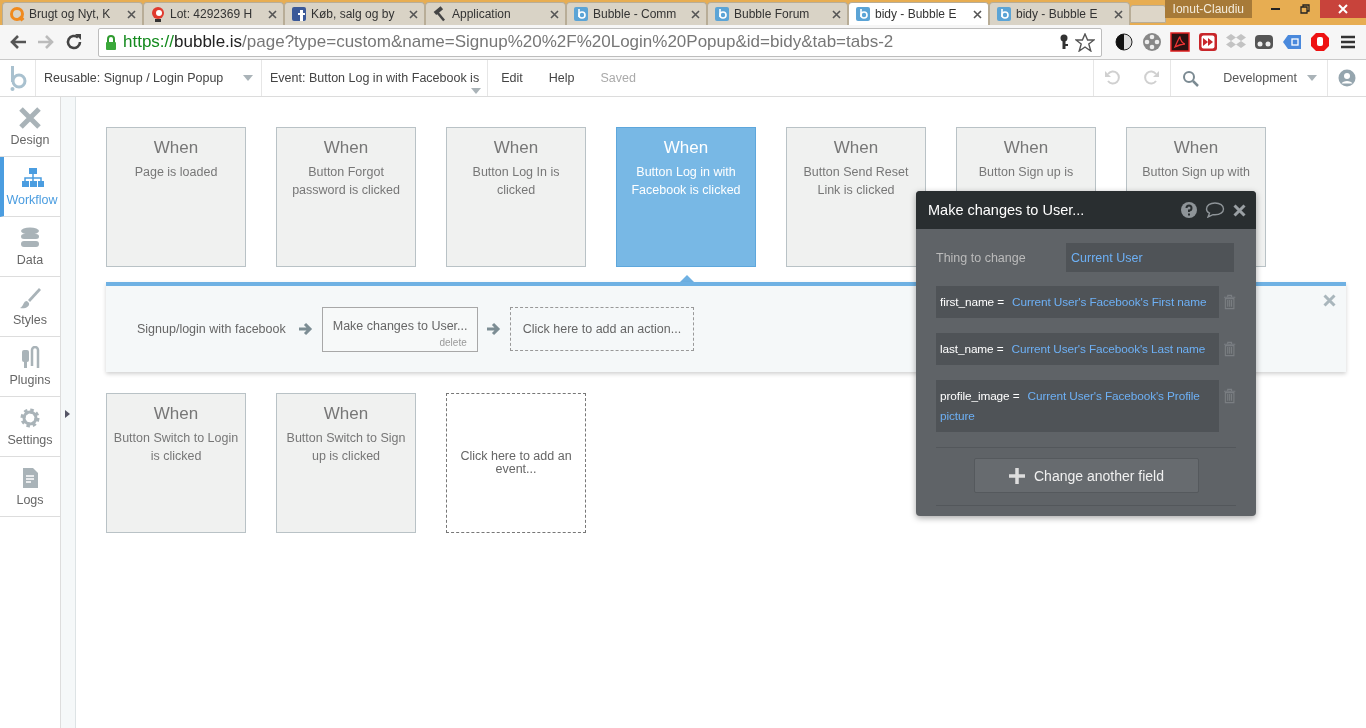 The height and width of the screenshot is (728, 1366). I want to click on event-label: Button Log in with Facebook is clicked, so click(686, 181).